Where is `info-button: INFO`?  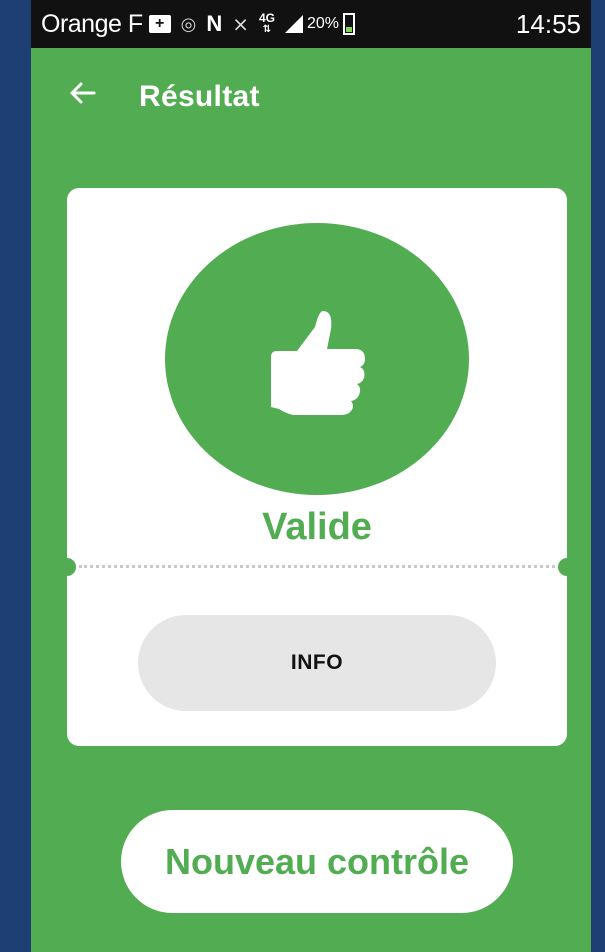
info-button: INFO is located at coordinates (317, 663).